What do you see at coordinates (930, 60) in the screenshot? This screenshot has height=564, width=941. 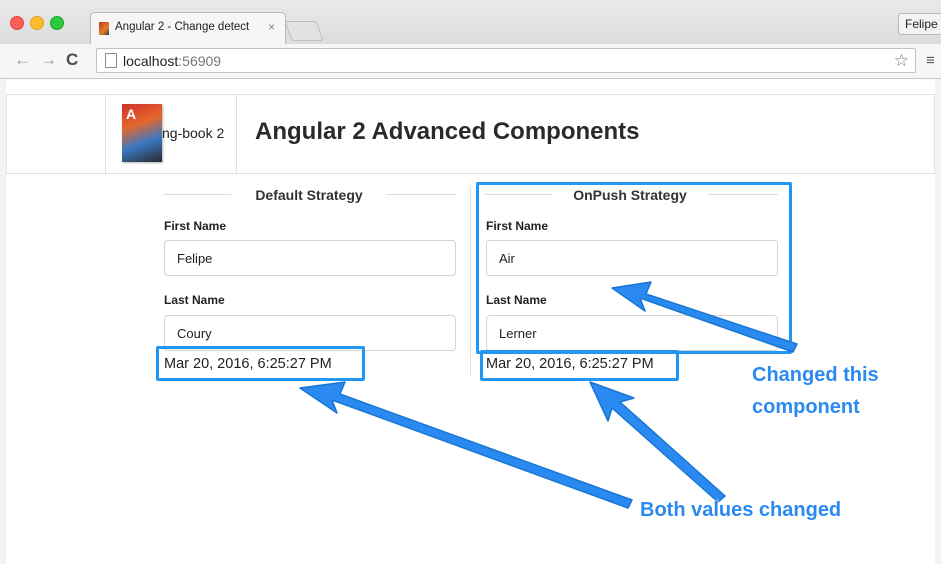 I see `menu-icon: ≡` at bounding box center [930, 60].